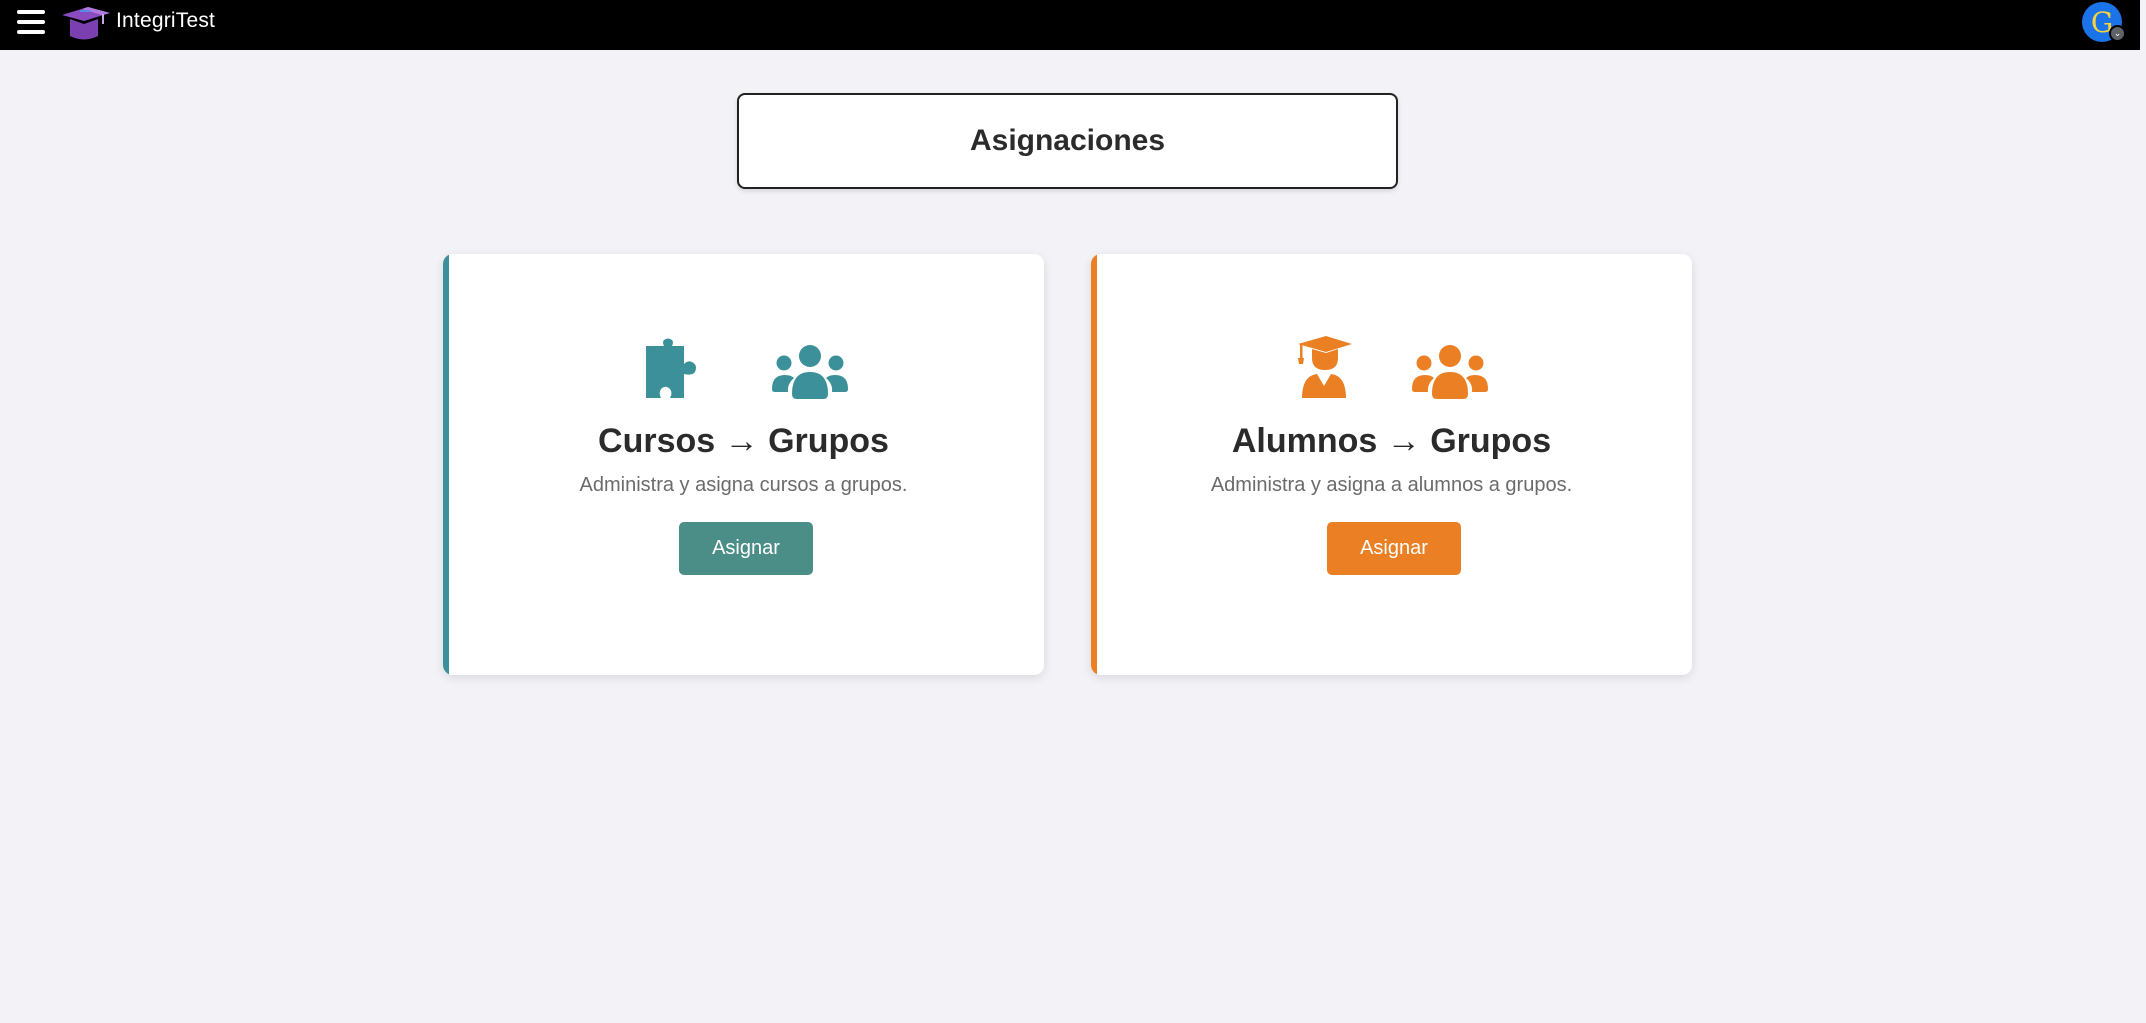  I want to click on assign-students-button: Asignar, so click(1394, 548).